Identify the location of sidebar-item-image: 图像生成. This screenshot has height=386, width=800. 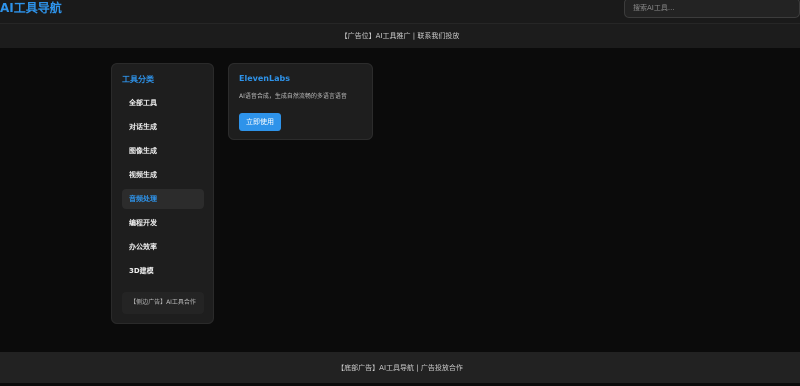
(163, 151).